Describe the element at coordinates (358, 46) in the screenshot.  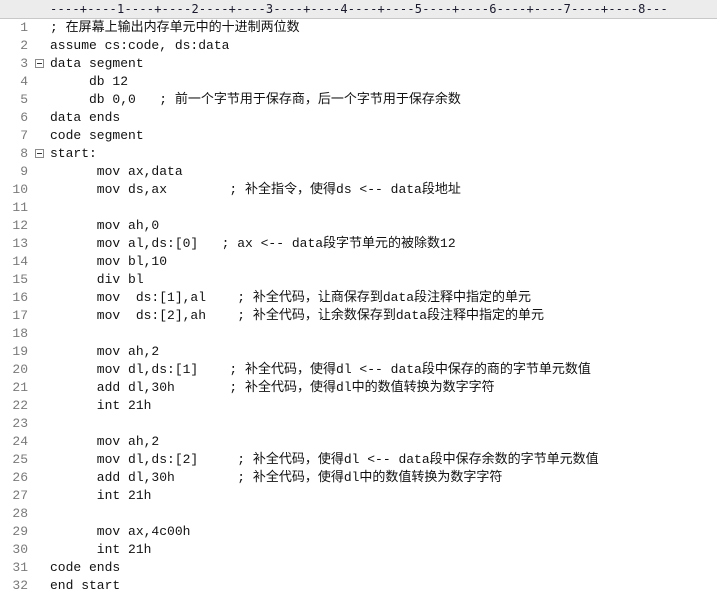
I see `code-line: 2 assume cs:code, ds:data` at that location.